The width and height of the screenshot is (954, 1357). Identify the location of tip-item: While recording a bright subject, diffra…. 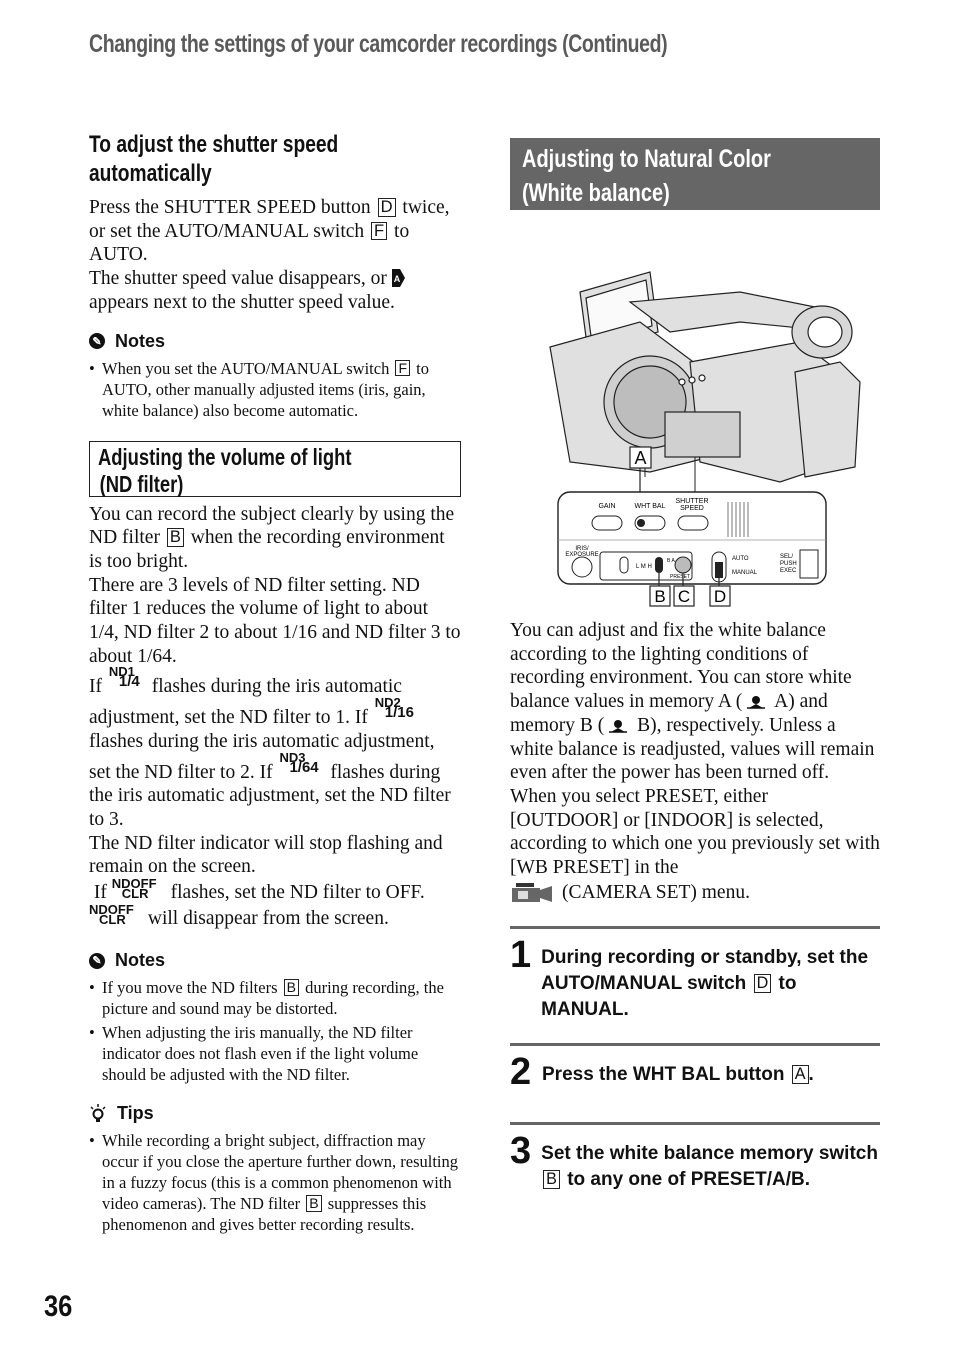
(275, 1182).